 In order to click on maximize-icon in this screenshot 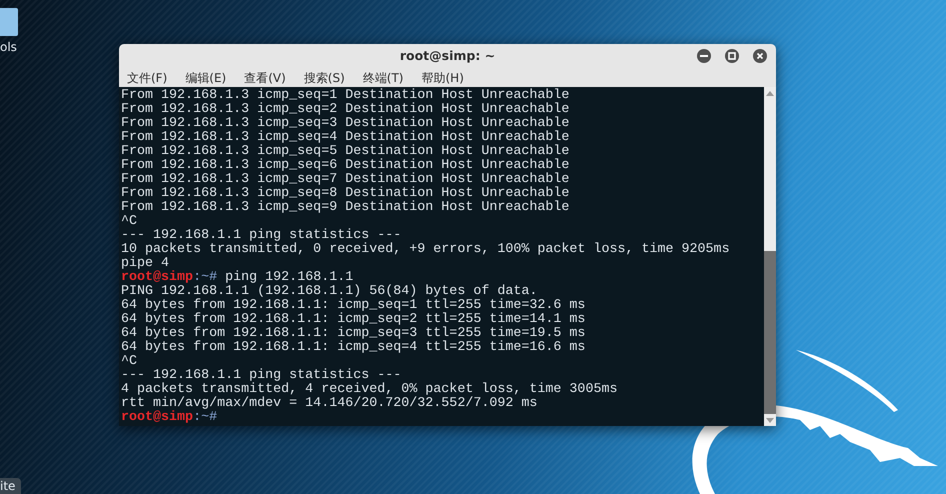, I will do `click(732, 56)`.